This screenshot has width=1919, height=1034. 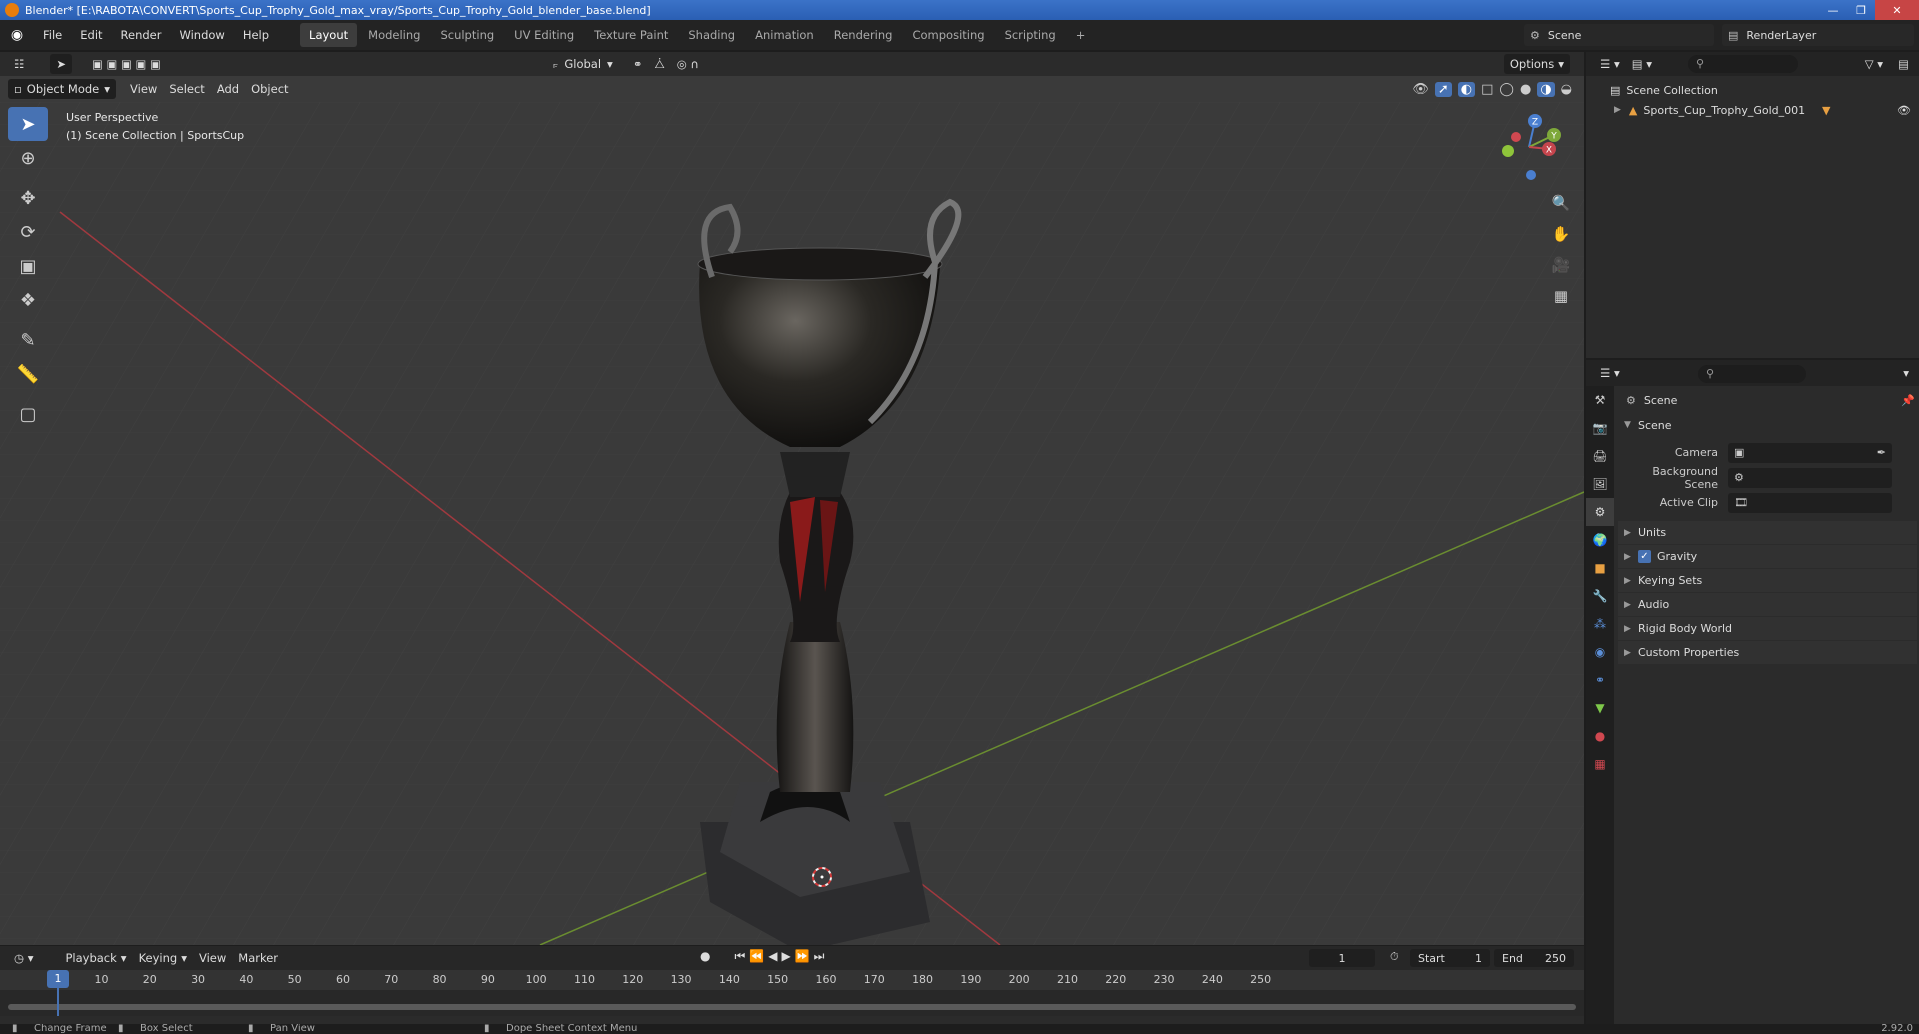 What do you see at coordinates (1767, 557) in the screenshot?
I see `gravity-panel: ▶ ✓ Gravity` at bounding box center [1767, 557].